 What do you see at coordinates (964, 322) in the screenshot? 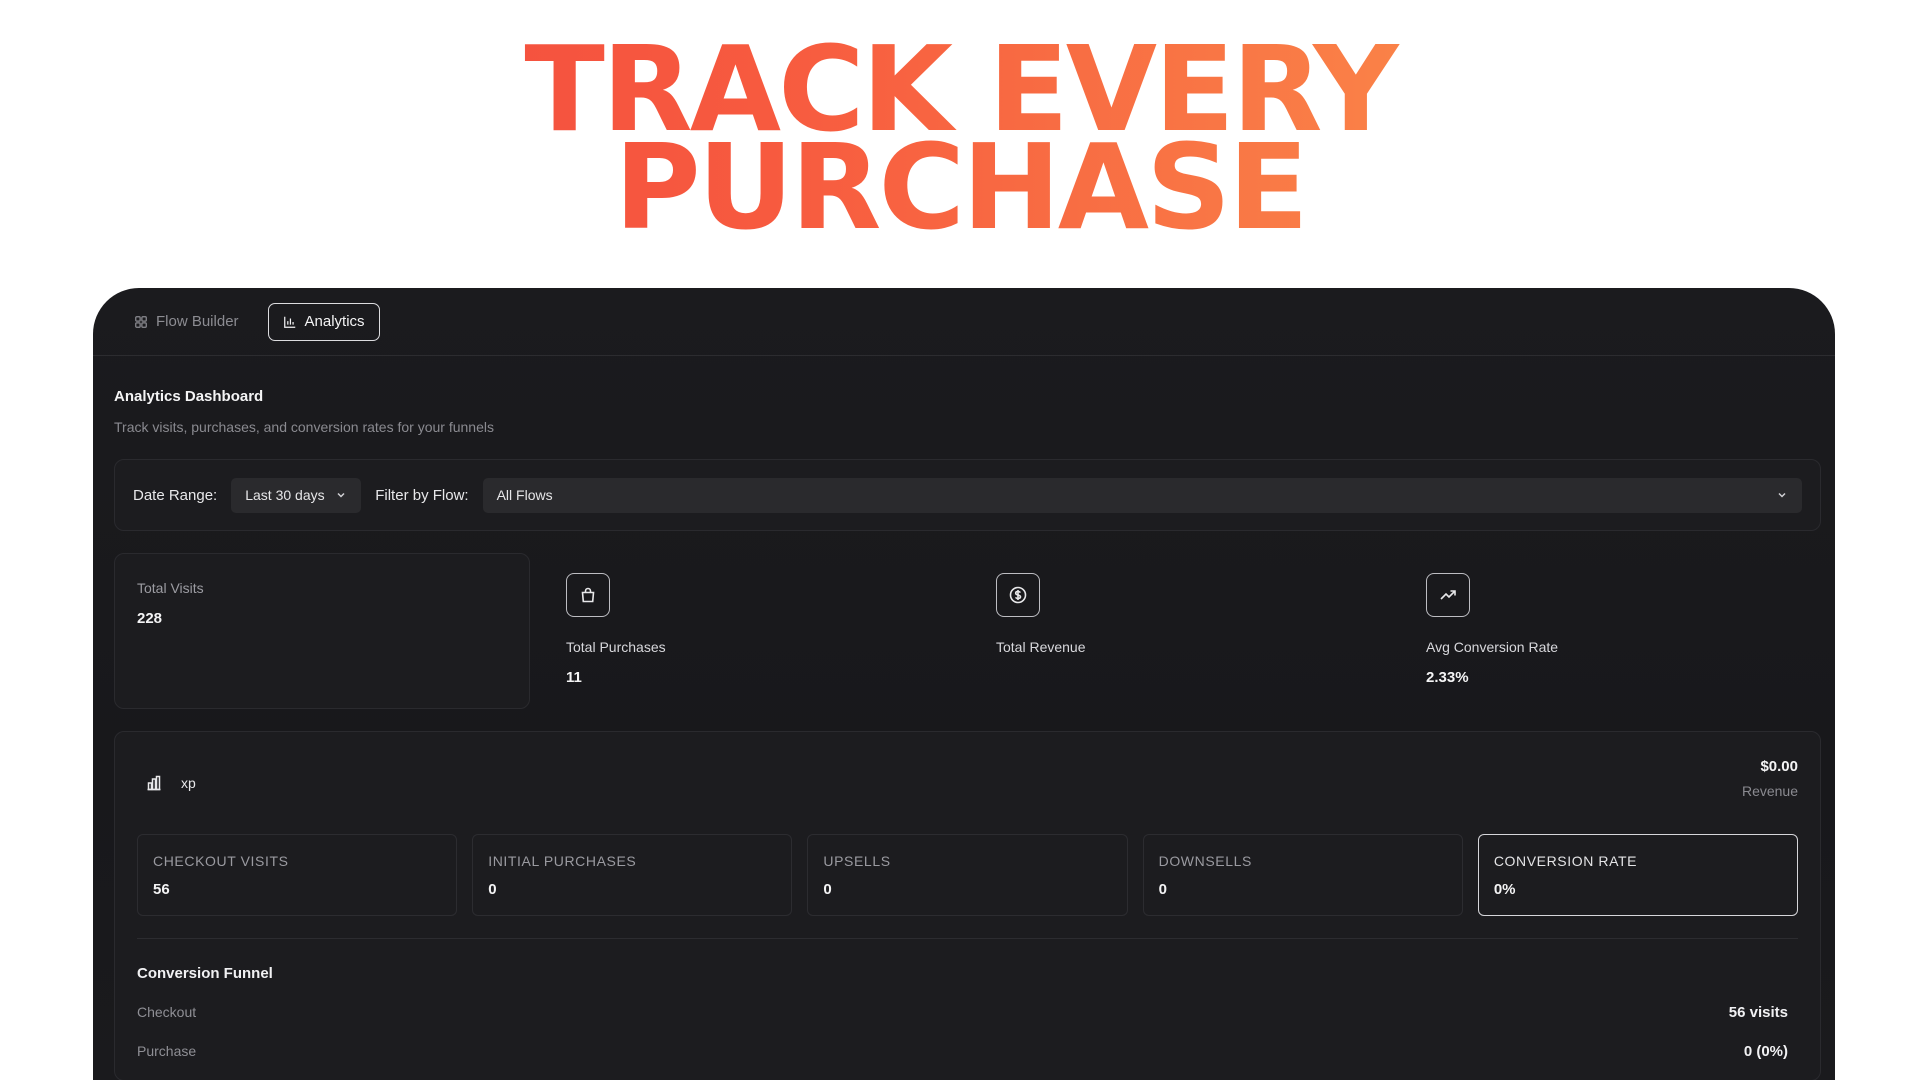
I see `top-navigation: Flow Builder Analytics` at bounding box center [964, 322].